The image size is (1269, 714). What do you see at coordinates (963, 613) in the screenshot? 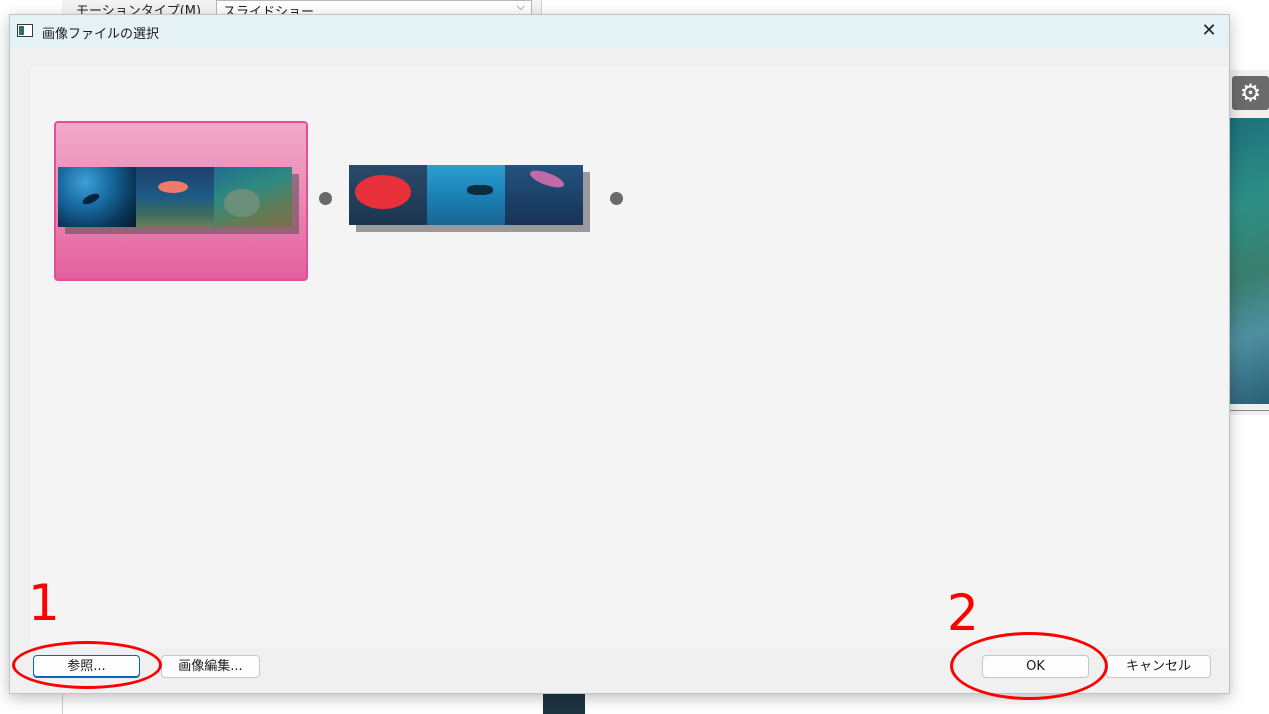
I see `annotation-step-2-number: 2` at bounding box center [963, 613].